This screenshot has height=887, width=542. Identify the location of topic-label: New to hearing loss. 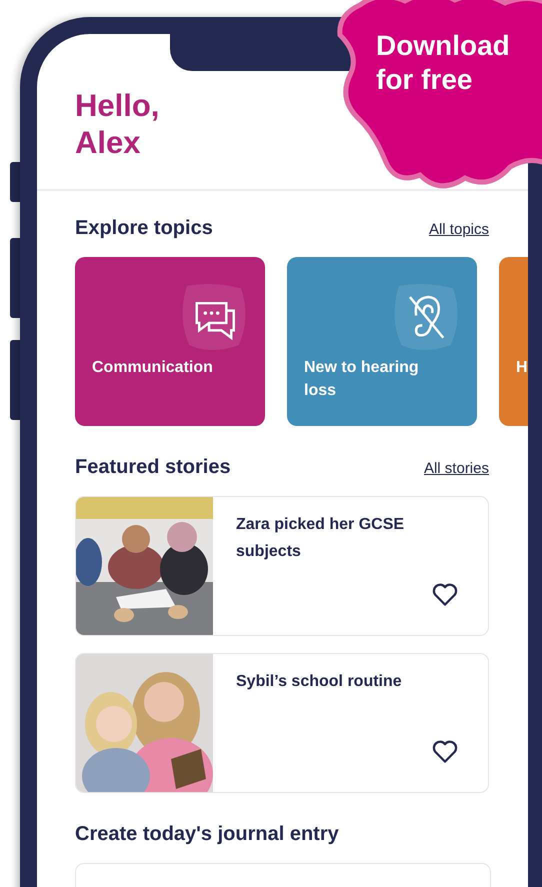
(362, 379).